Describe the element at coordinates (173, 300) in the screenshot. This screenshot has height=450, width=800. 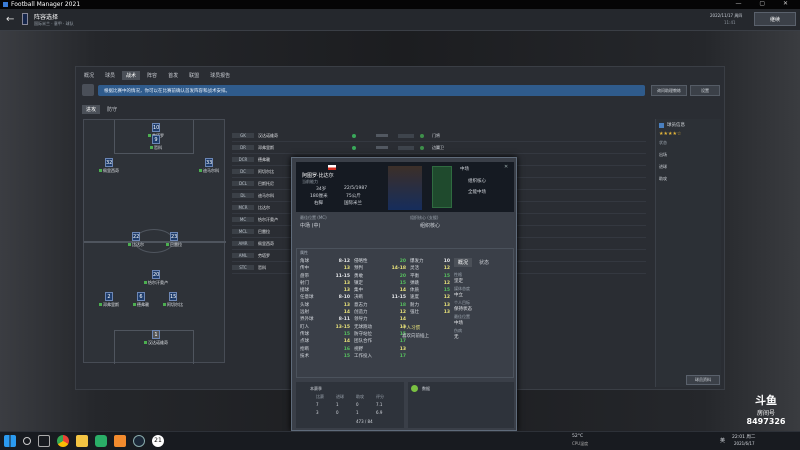
I see `pitch-player-15: 15 阿切尔比` at that location.